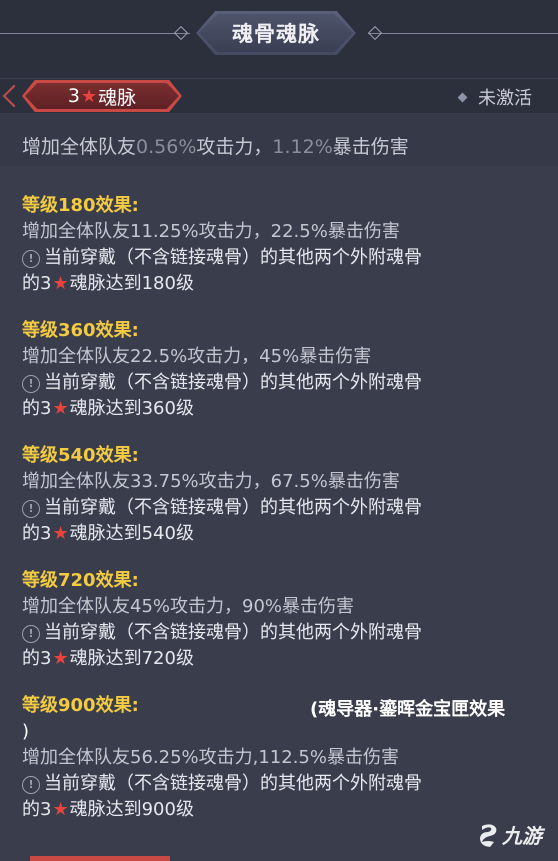 This screenshot has height=861, width=558. I want to click on level-title: 等级720效果:, so click(80, 580).